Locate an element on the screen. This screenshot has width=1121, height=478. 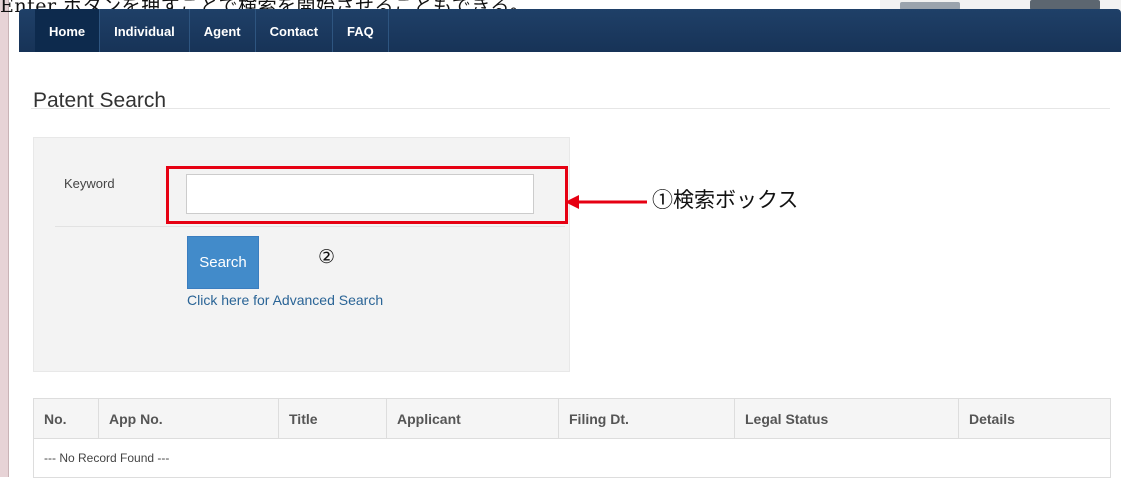
top-navbar: Home Individual Agent Contact FAQ is located at coordinates (570, 30).